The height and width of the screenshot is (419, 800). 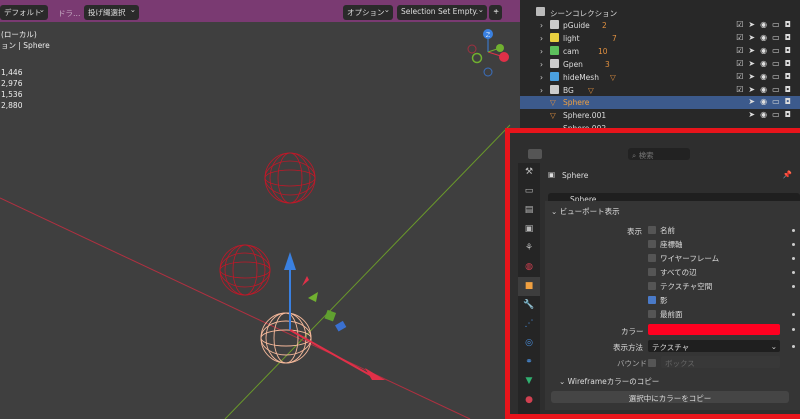 What do you see at coordinates (529, 229) in the screenshot?
I see `view-layer-tab: ▣` at bounding box center [529, 229].